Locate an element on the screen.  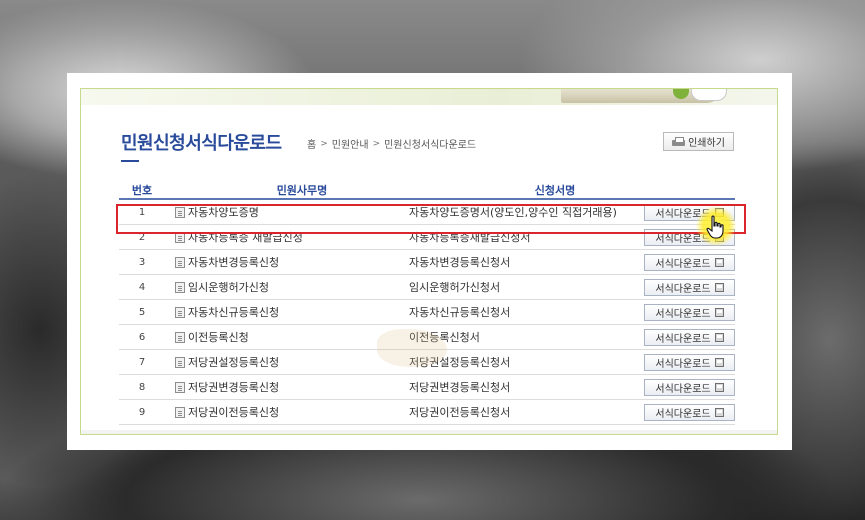
breadcrumb: 홈 > 민원안내 > 민원신청서식다운로드 is located at coordinates (392, 144).